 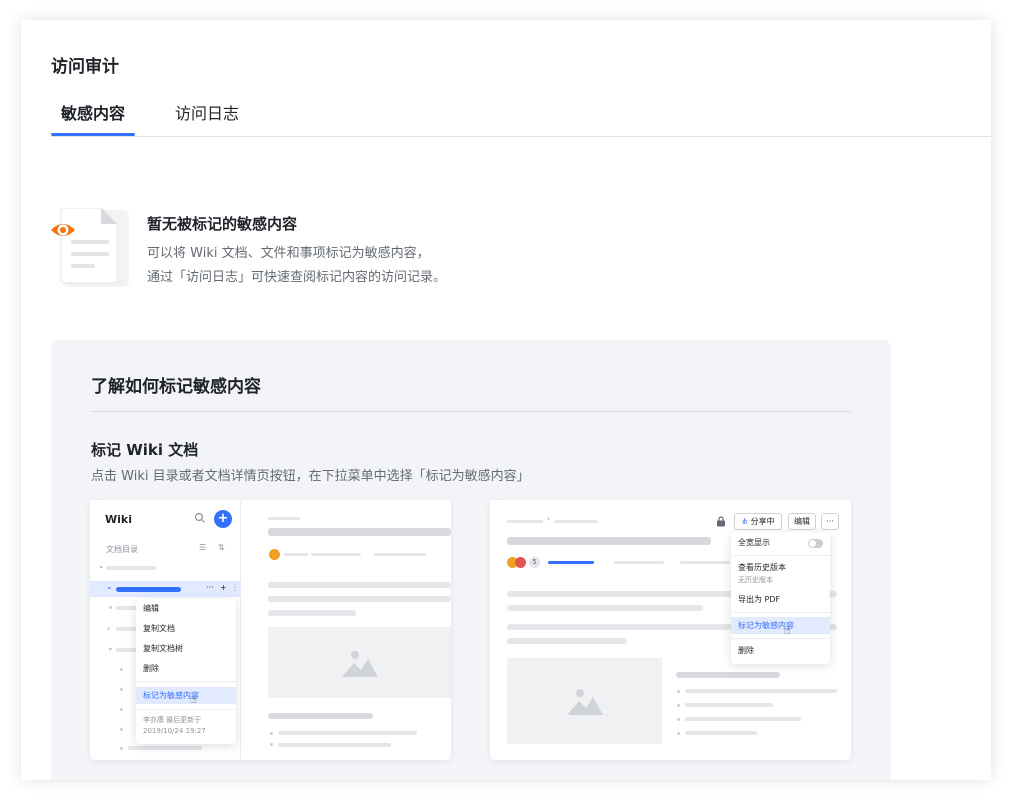 What do you see at coordinates (93, 112) in the screenshot?
I see `tab-sensitive-content: 敏感内容` at bounding box center [93, 112].